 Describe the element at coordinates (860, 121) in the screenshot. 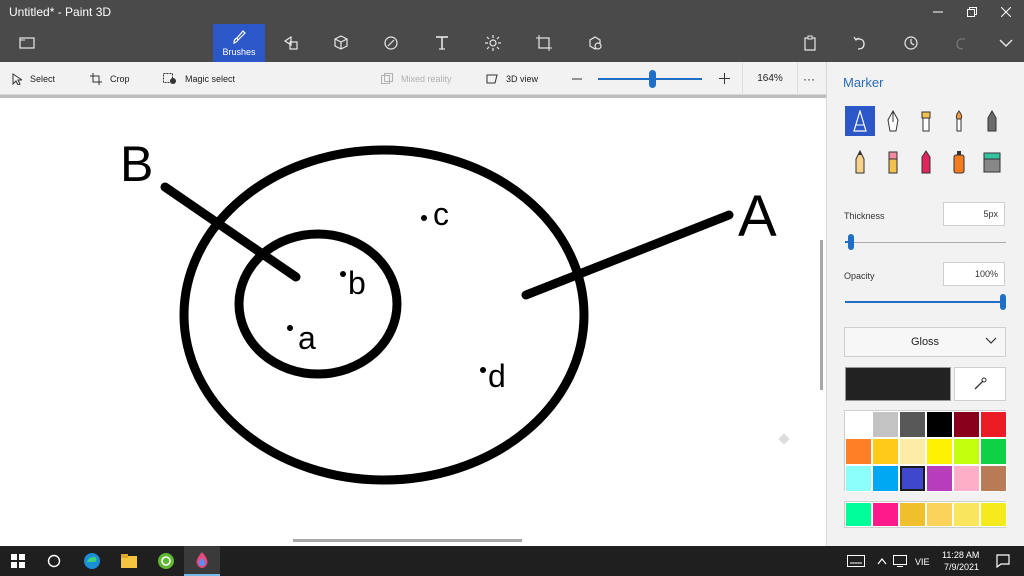

I see `marker-brush-button` at that location.